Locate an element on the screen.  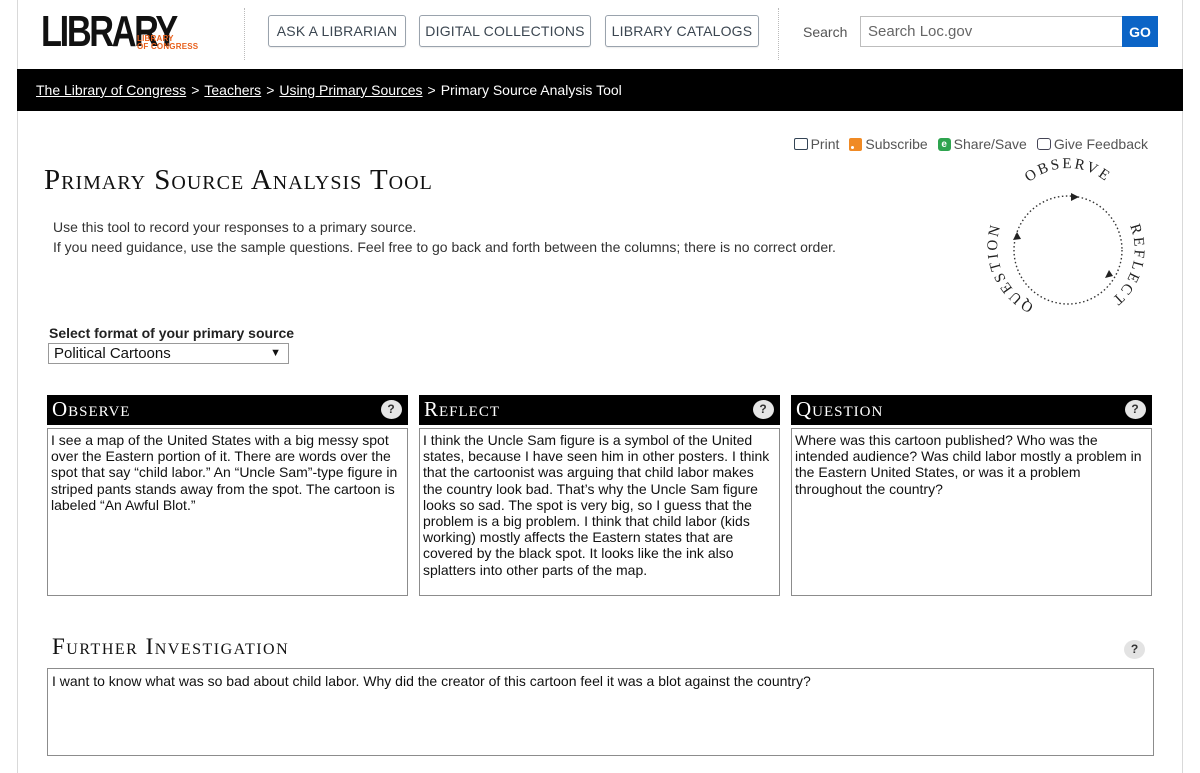
format-select: Political Cartoons ▼ is located at coordinates (168, 353).